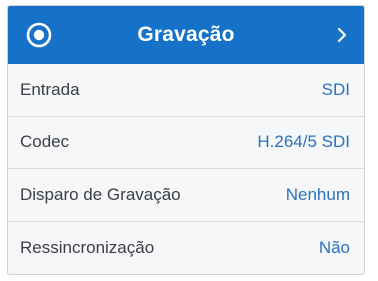  Describe the element at coordinates (303, 142) in the screenshot. I see `setting-value-codec: H.264/5 SDI` at that location.